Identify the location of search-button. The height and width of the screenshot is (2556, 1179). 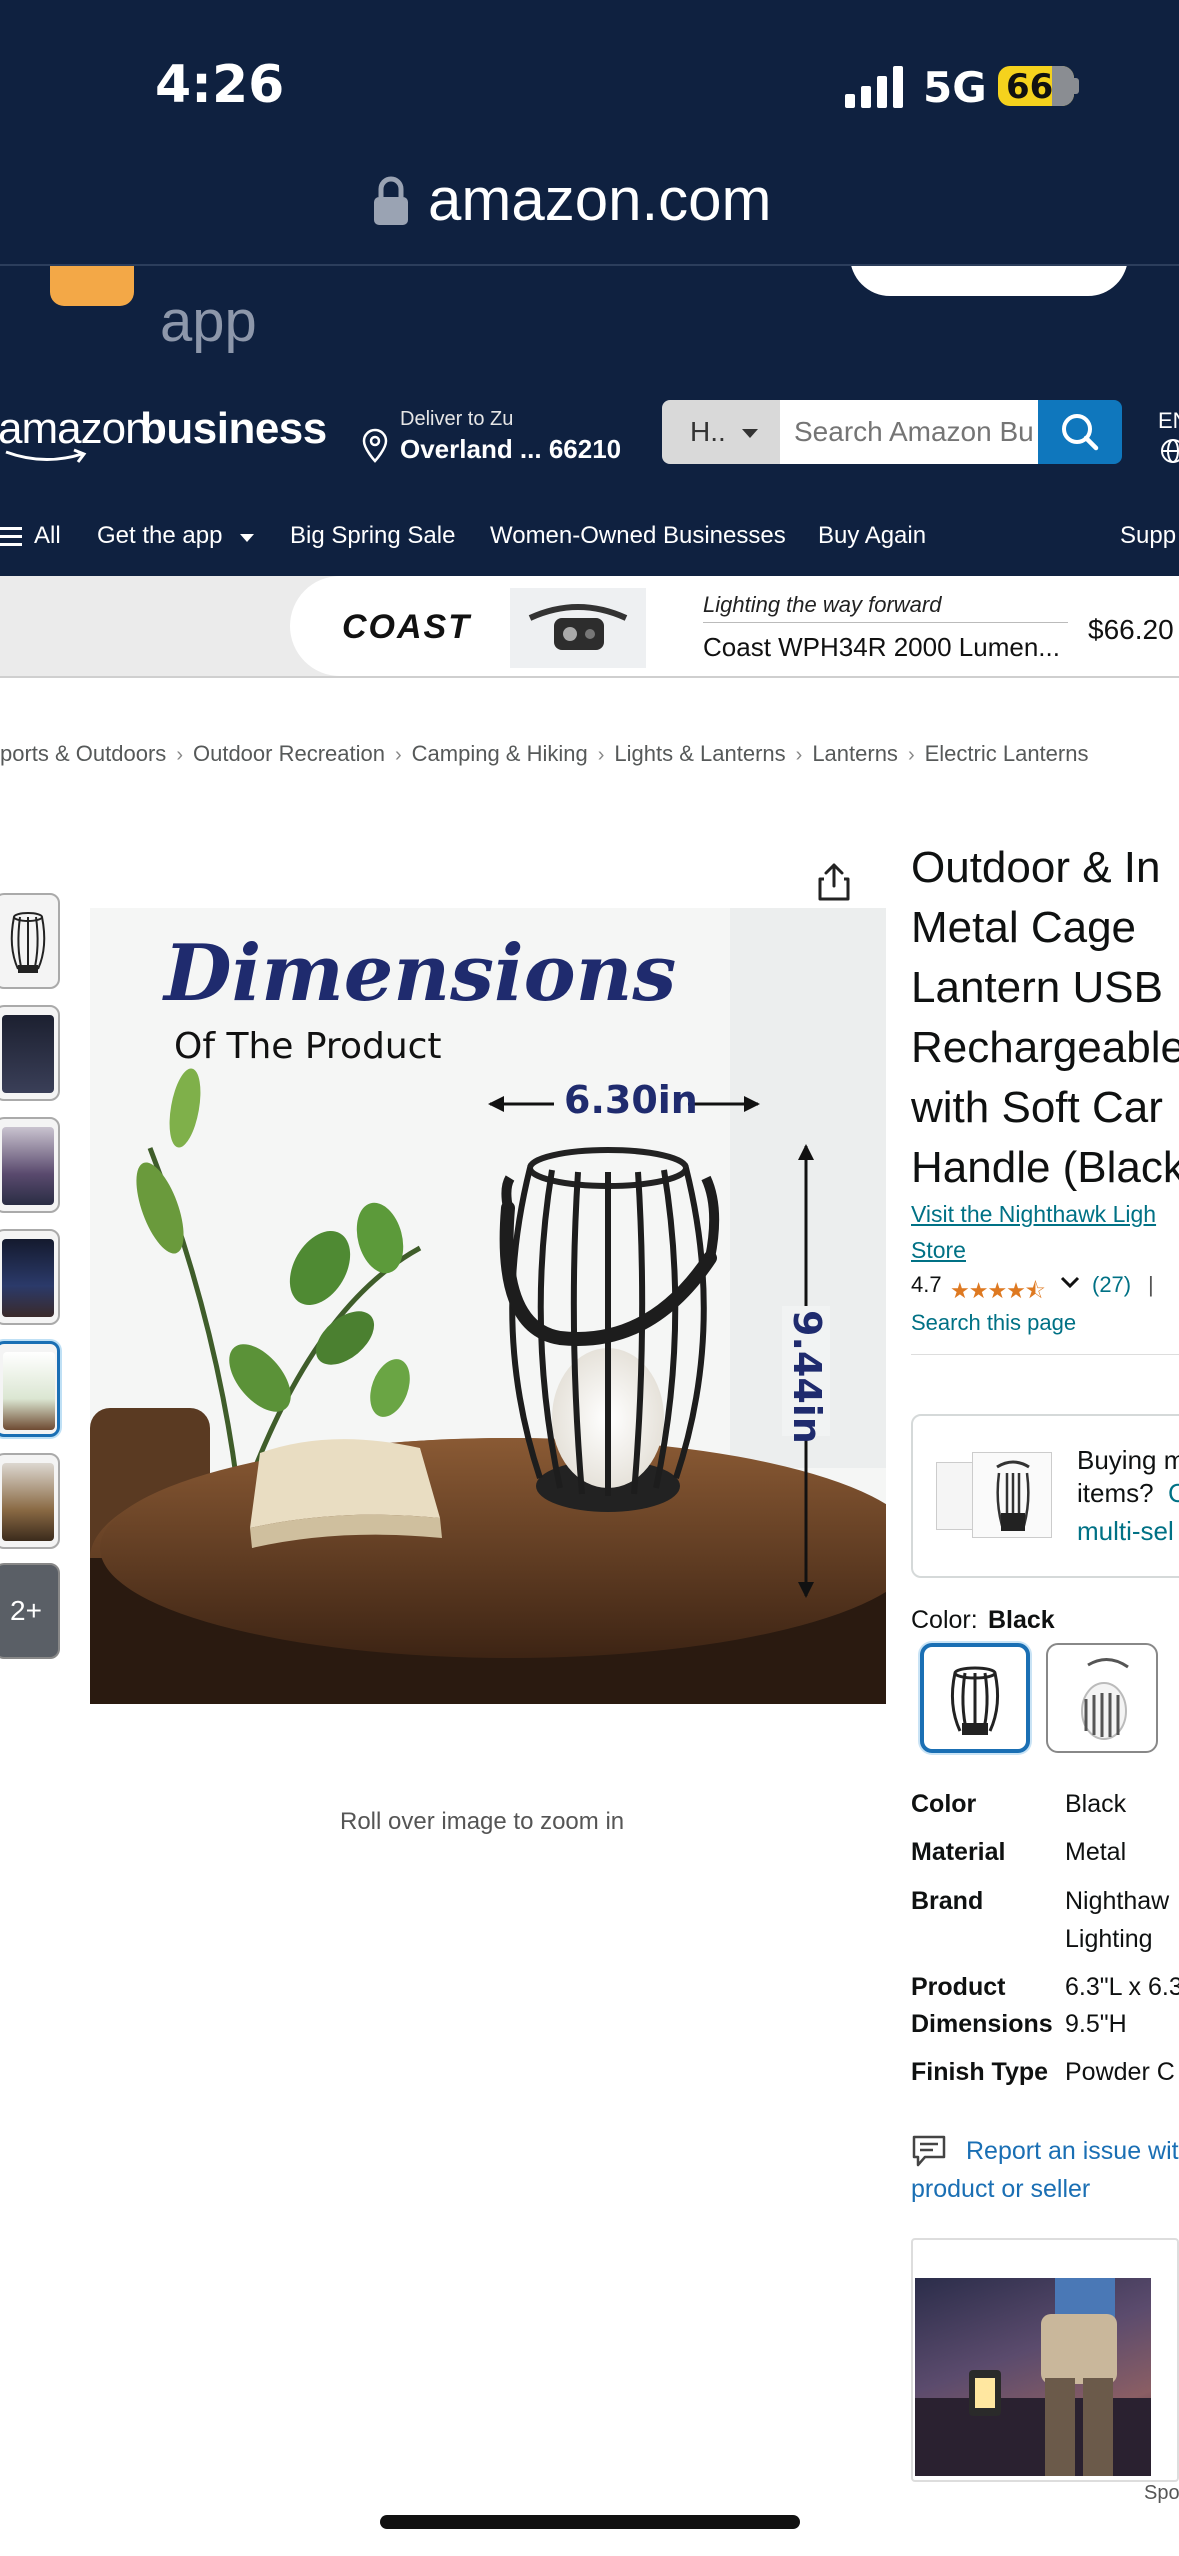
(1080, 432).